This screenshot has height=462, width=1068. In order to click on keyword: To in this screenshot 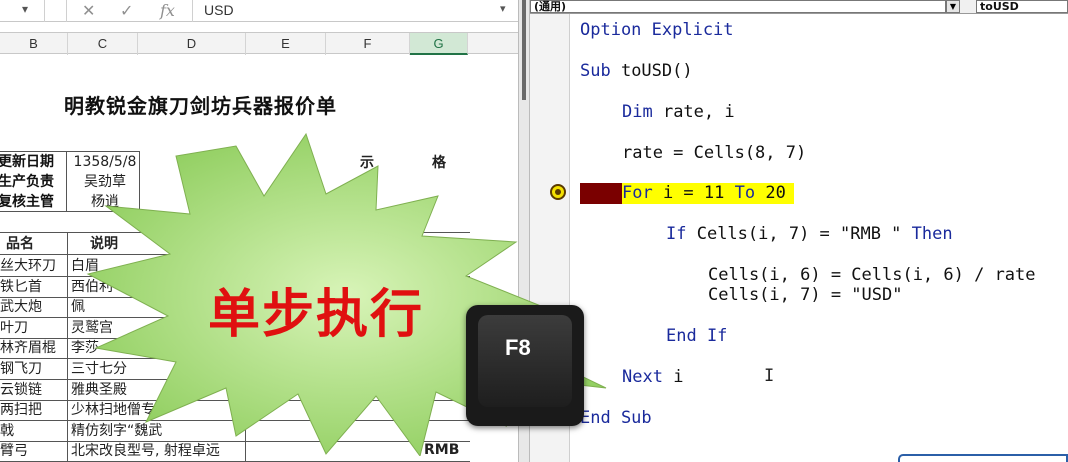, I will do `click(745, 193)`.